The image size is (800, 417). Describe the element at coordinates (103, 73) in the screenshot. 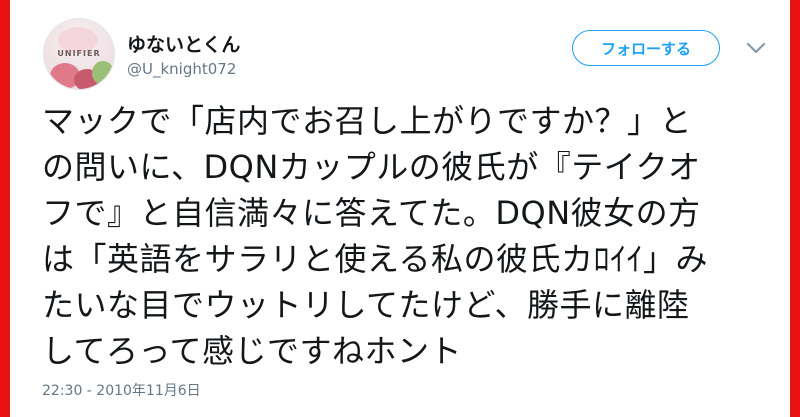

I see `avatar-decoration` at that location.